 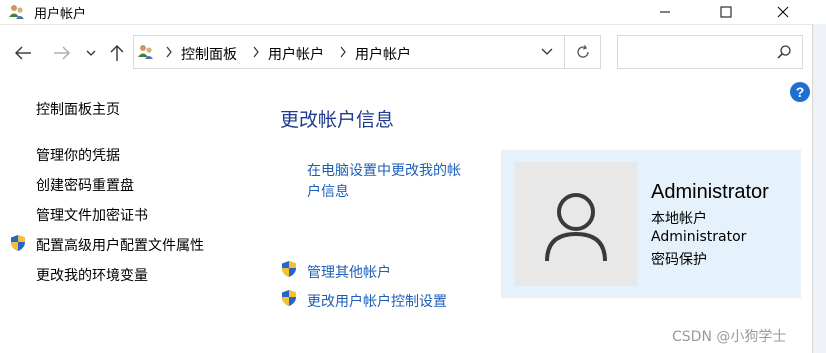 What do you see at coordinates (120, 245) in the screenshot?
I see `sidebar-item-advanced-profile-properties: 配置高级用户配置文件属性` at bounding box center [120, 245].